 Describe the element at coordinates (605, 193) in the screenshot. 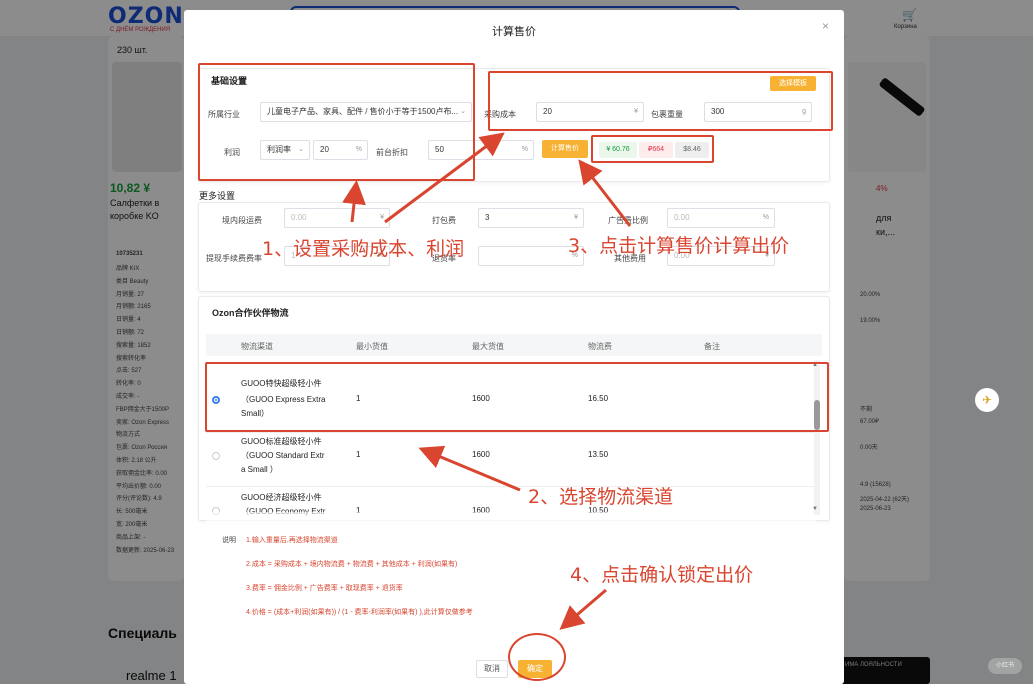

I see `arrow-step3` at that location.